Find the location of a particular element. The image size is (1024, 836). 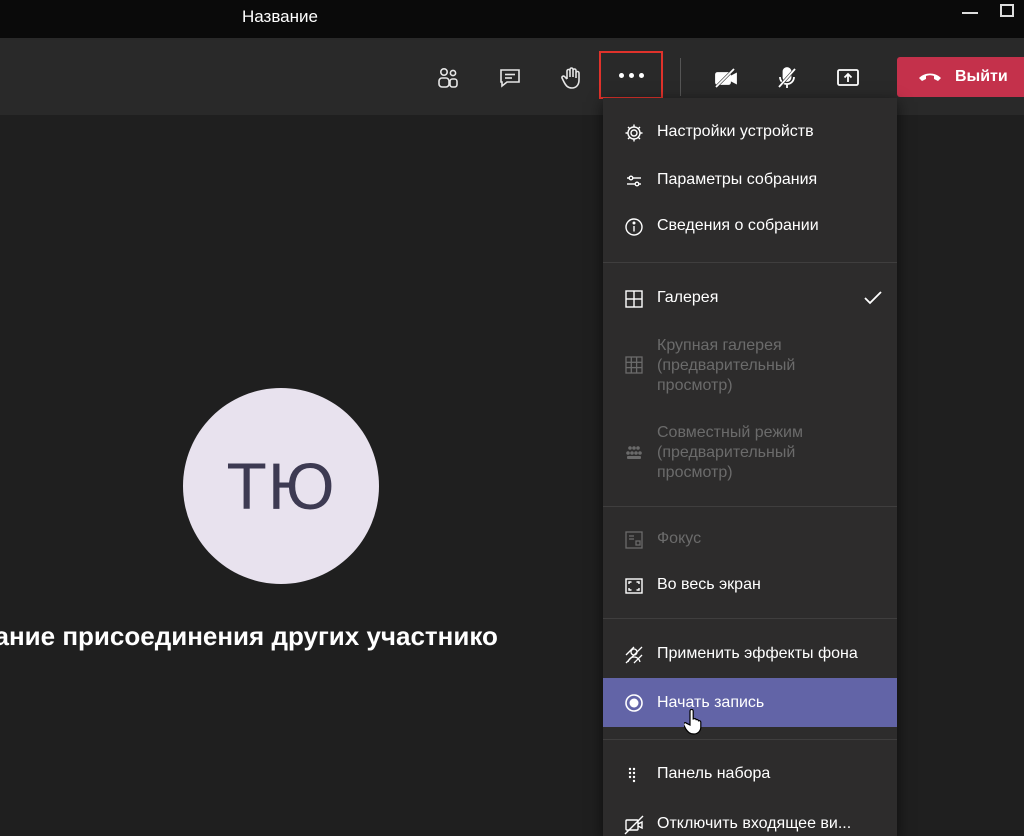

menu-item-gallery: Галерея is located at coordinates (750, 300).